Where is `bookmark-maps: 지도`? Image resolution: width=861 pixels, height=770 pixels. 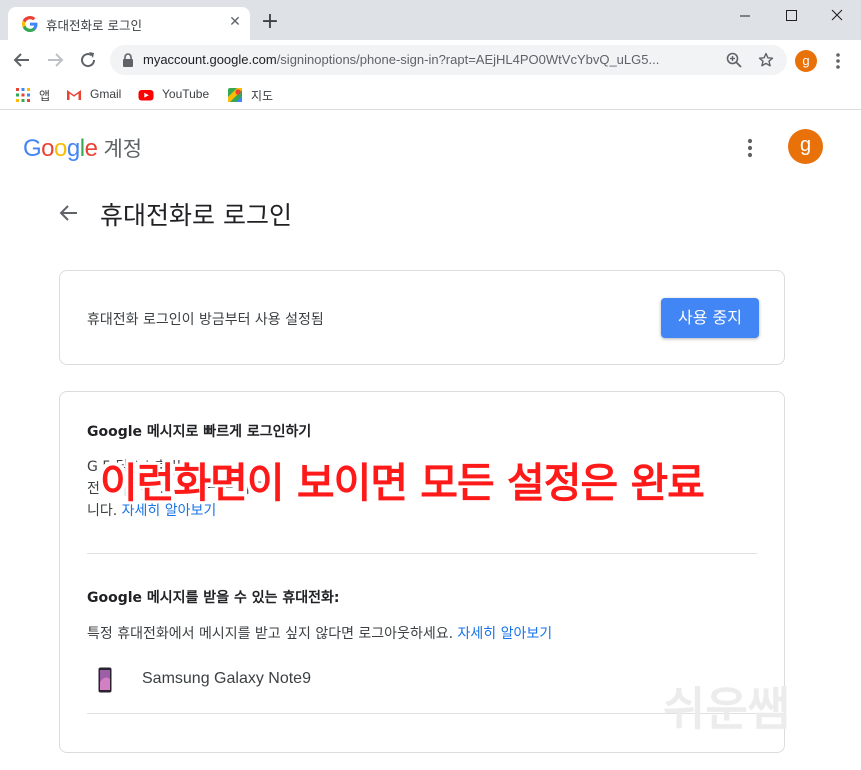 bookmark-maps: 지도 is located at coordinates (257, 95).